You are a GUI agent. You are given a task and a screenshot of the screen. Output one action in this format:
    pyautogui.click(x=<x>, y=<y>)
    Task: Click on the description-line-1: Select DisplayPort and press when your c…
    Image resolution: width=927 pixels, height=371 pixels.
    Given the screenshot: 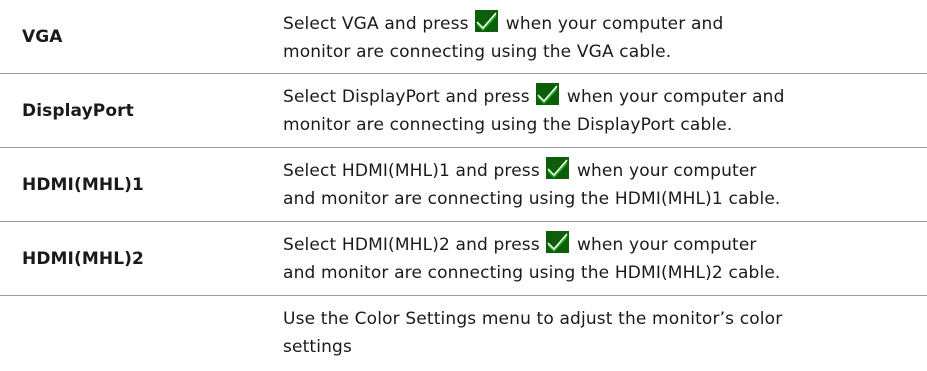 What is the action you would take?
    pyautogui.click(x=601, y=96)
    